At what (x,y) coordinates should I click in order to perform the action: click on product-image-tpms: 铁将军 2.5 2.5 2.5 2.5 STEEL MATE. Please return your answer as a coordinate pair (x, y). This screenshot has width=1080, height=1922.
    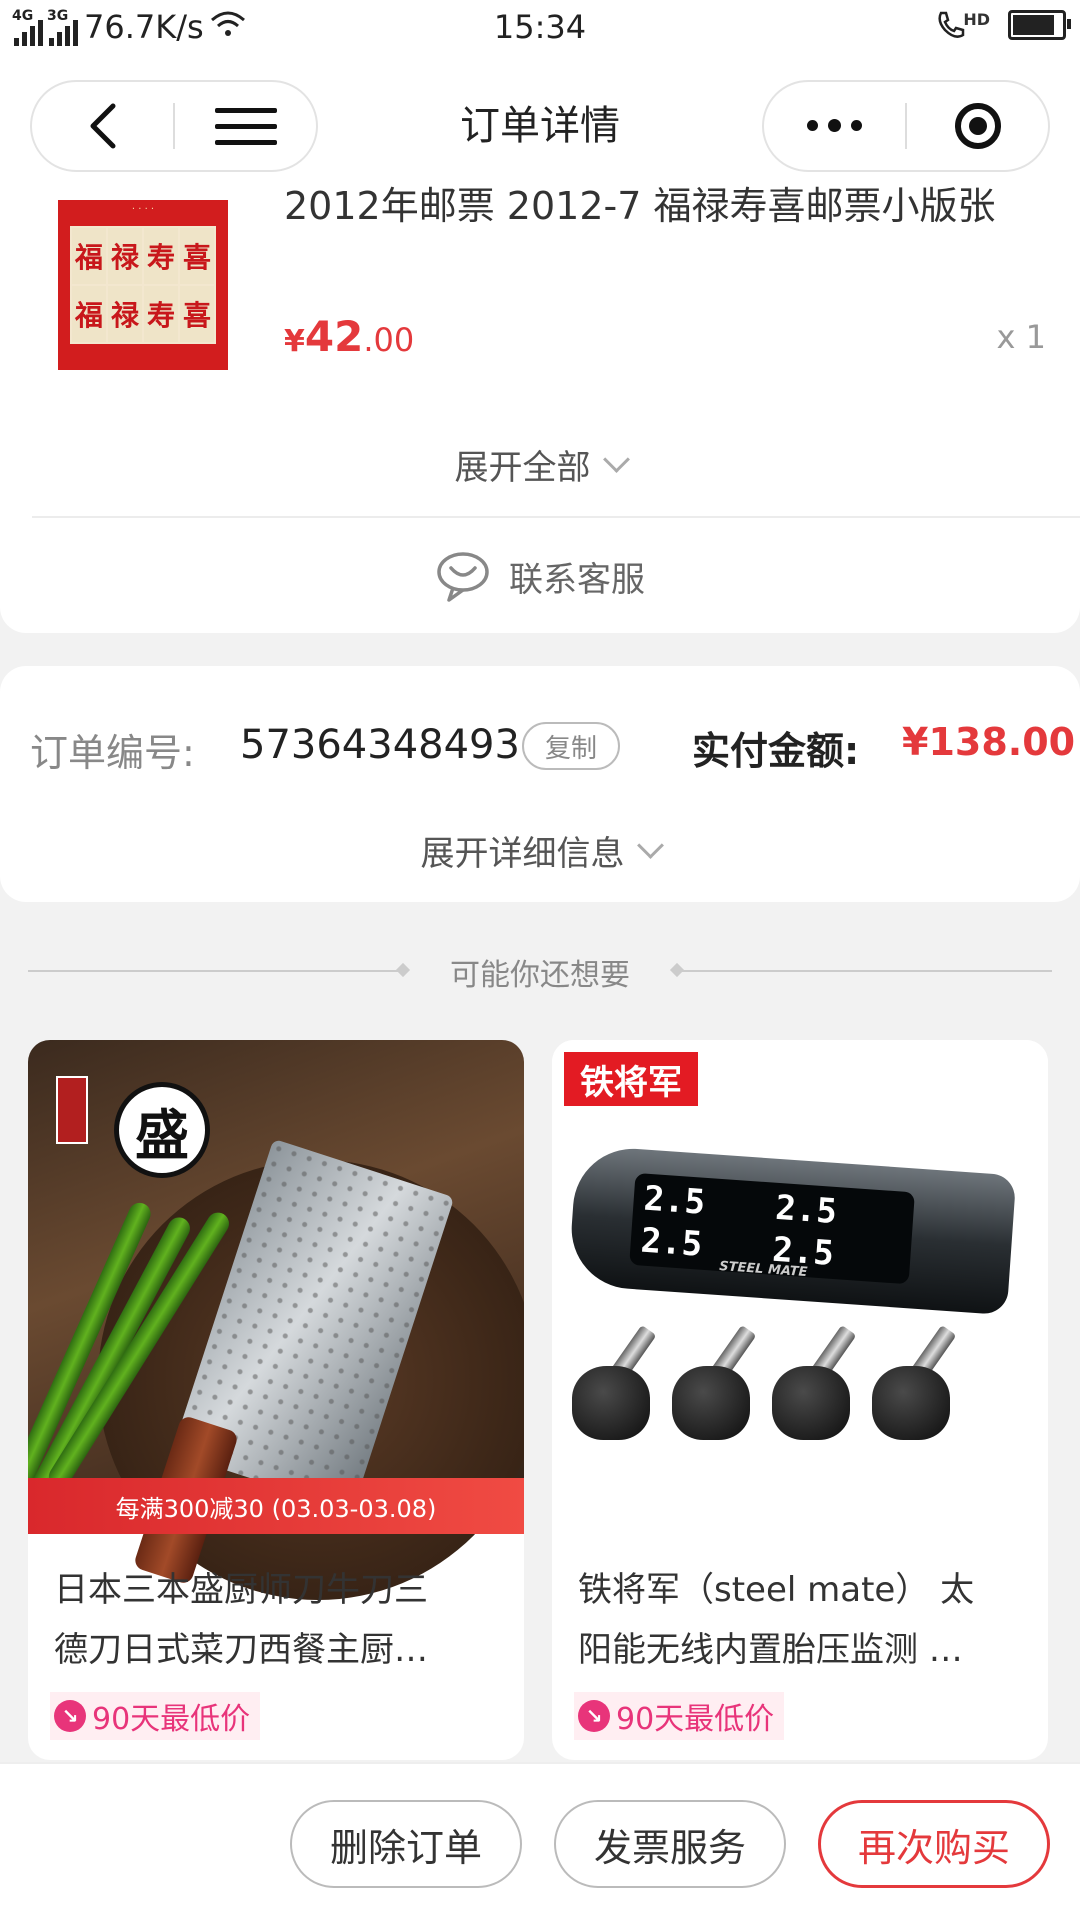
    Looking at the image, I should click on (800, 1287).